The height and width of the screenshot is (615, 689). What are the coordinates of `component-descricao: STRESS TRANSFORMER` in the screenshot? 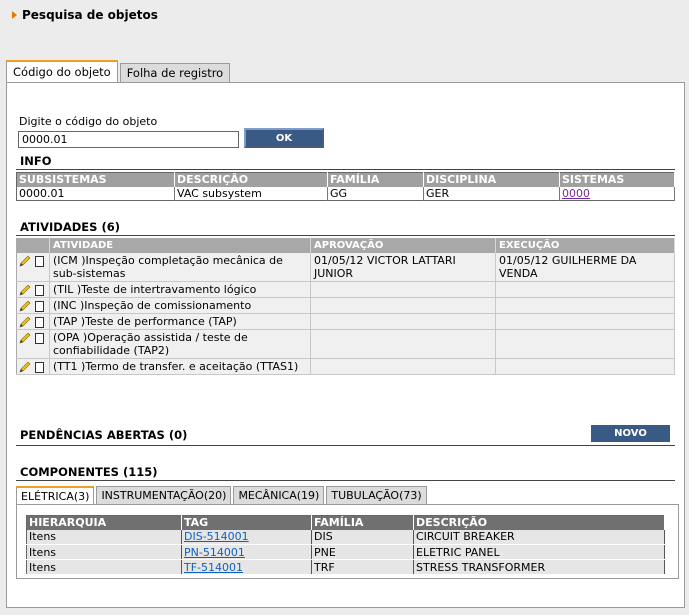 It's located at (539, 567).